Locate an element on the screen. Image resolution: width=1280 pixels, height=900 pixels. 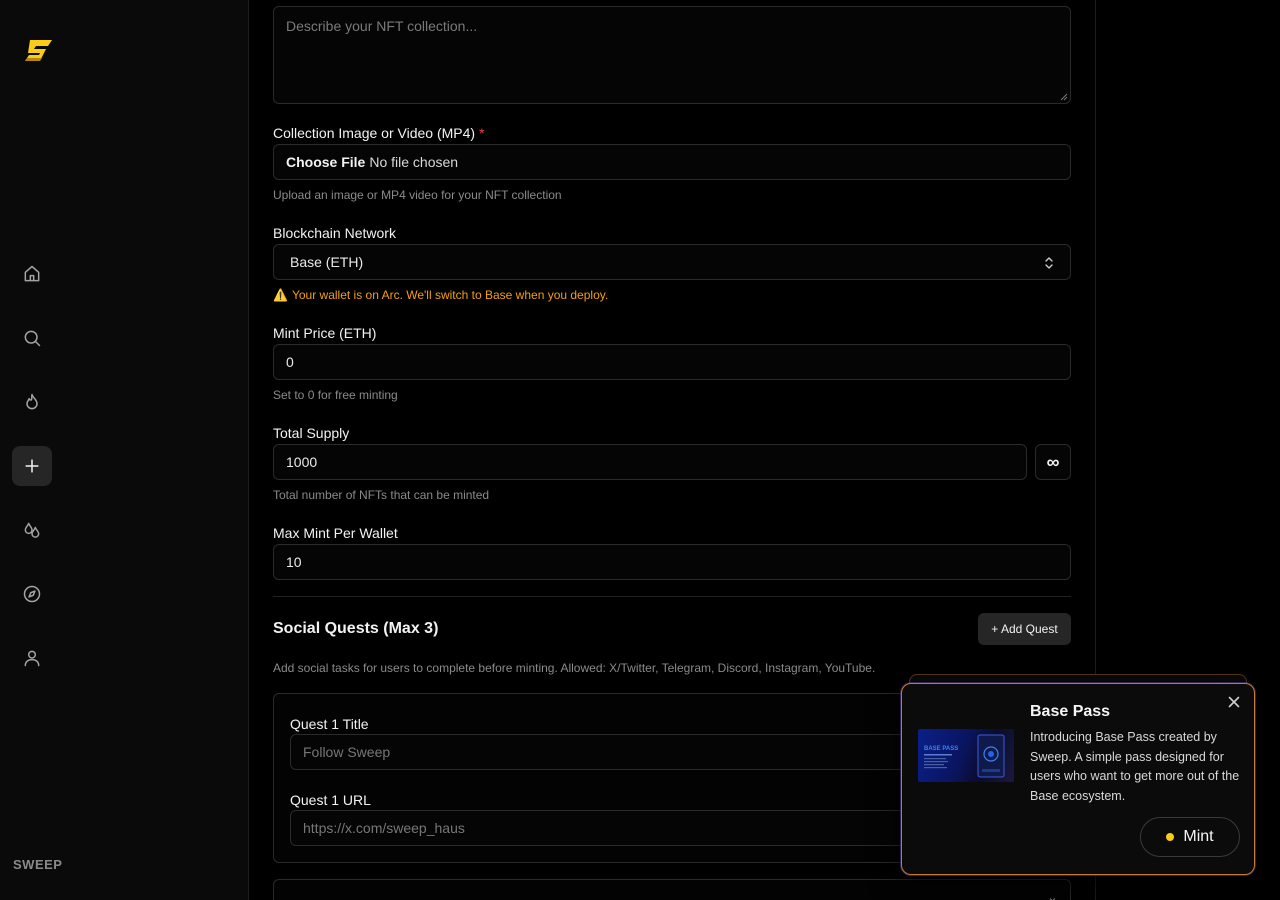
sidebar-item-create is located at coordinates (32, 466).